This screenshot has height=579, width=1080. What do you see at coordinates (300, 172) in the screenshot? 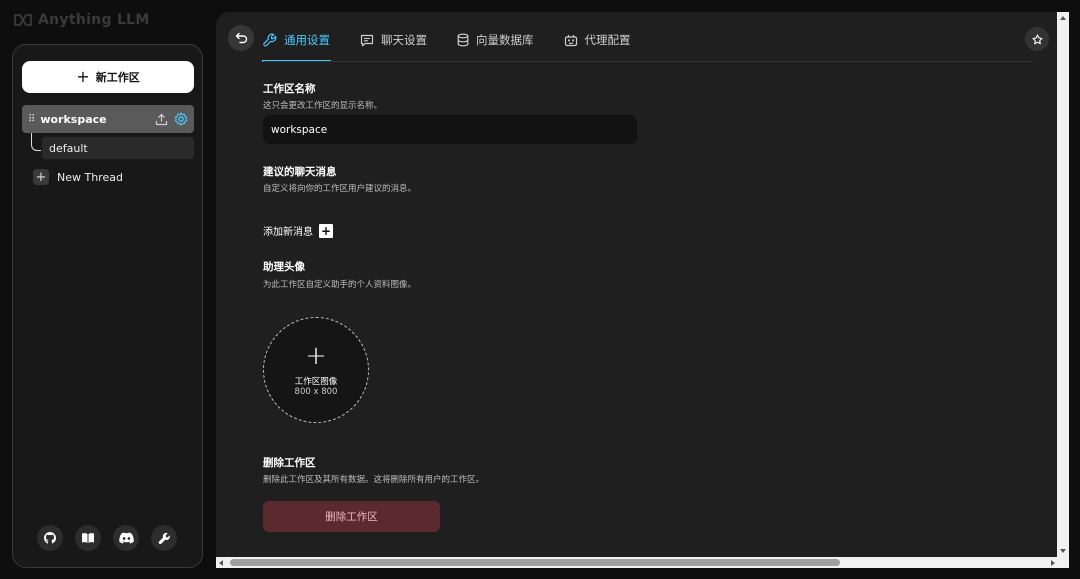
I see `suggested-messages-title: 建议的聊天消息` at bounding box center [300, 172].